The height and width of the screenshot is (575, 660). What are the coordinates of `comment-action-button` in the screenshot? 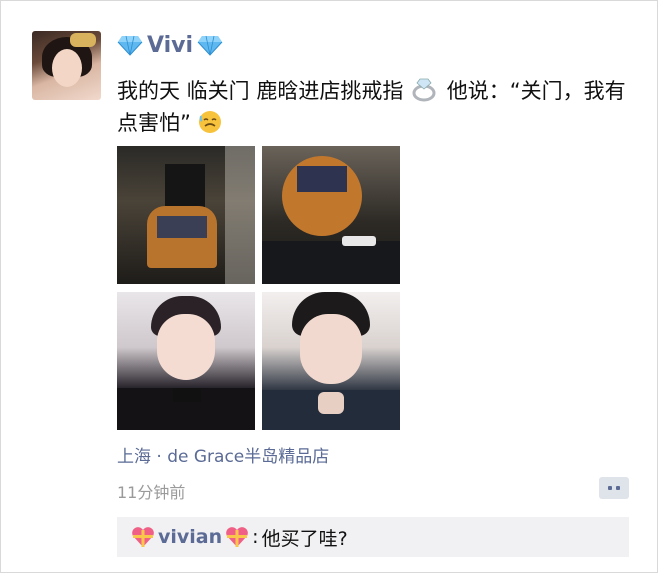 It's located at (614, 488).